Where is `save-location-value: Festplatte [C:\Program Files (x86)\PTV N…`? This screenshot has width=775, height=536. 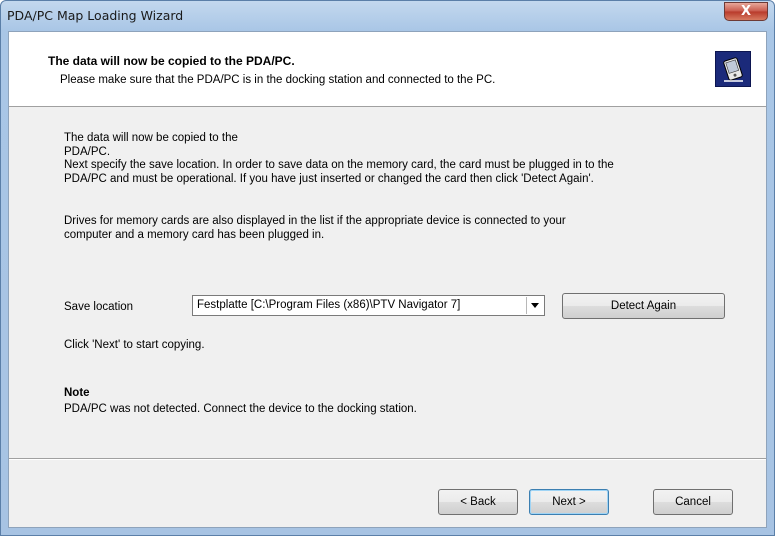 save-location-value: Festplatte [C:\Program Files (x86)\PTV N… is located at coordinates (329, 305).